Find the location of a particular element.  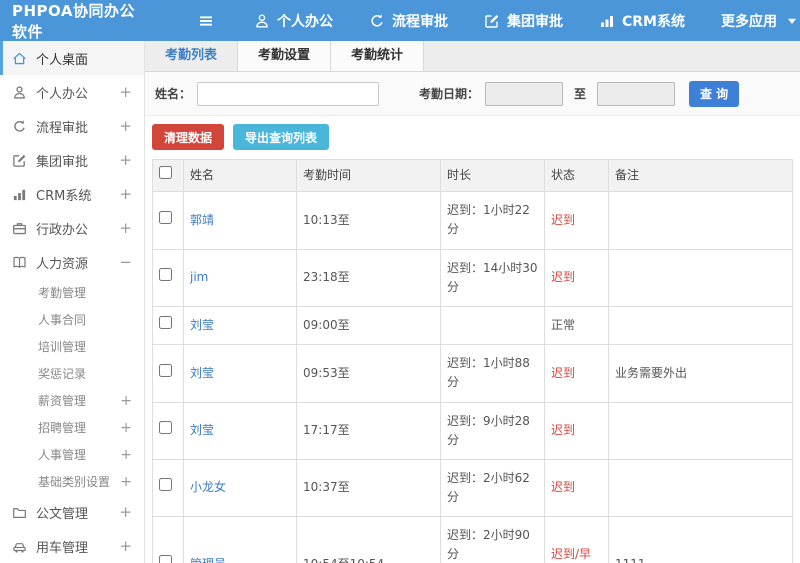

sidebar-item: 集团审批 + is located at coordinates (72, 160).